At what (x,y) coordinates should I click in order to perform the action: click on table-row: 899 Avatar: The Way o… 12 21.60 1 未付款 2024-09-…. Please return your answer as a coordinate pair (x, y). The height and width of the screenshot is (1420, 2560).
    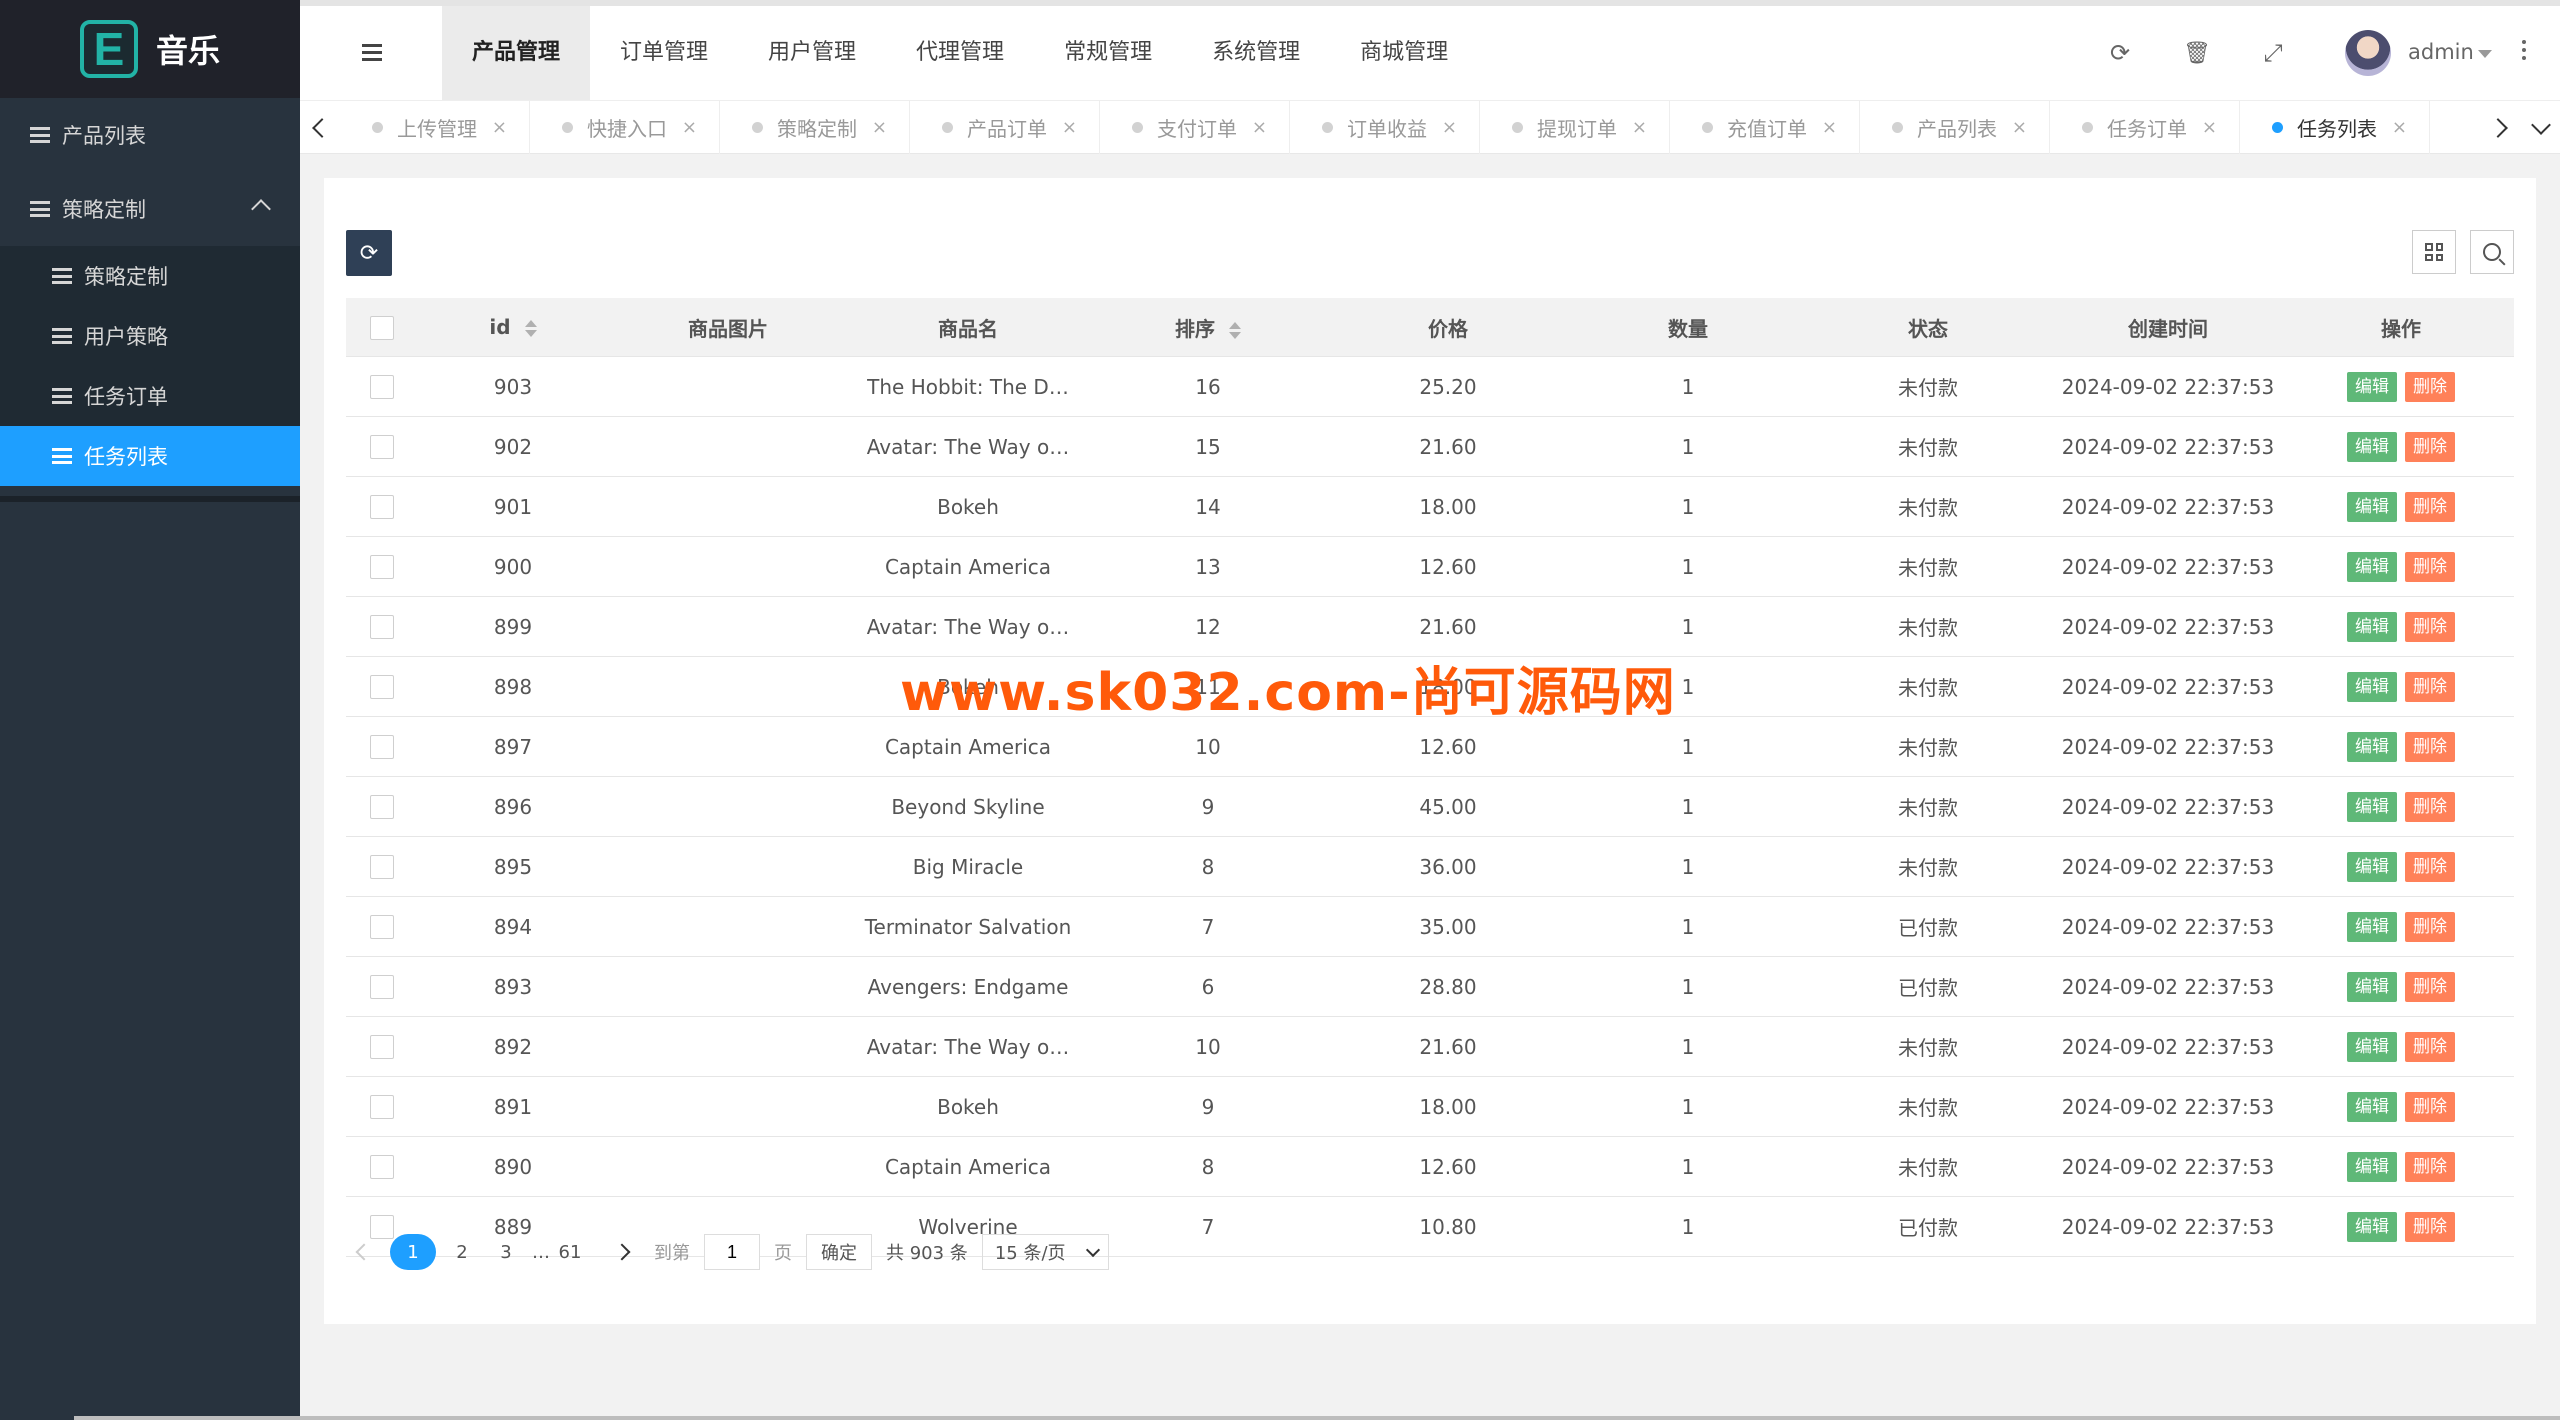
    Looking at the image, I should click on (1430, 626).